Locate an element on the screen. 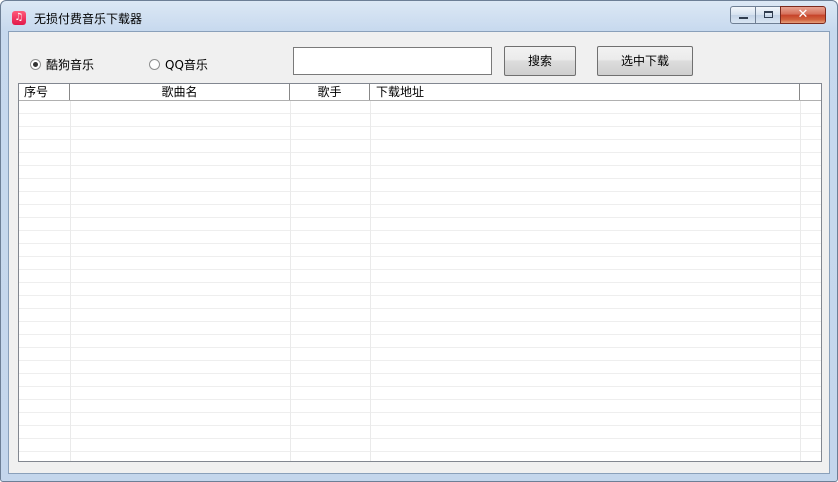 Image resolution: width=838 pixels, height=482 pixels. radio-qq-music: QQ音乐 is located at coordinates (178, 64).